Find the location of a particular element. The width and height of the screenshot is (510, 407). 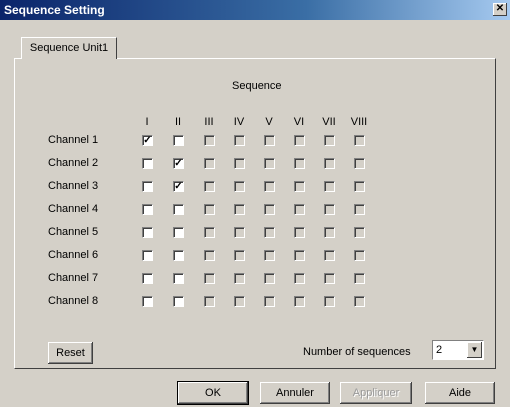

column-label: IV is located at coordinates (239, 122).